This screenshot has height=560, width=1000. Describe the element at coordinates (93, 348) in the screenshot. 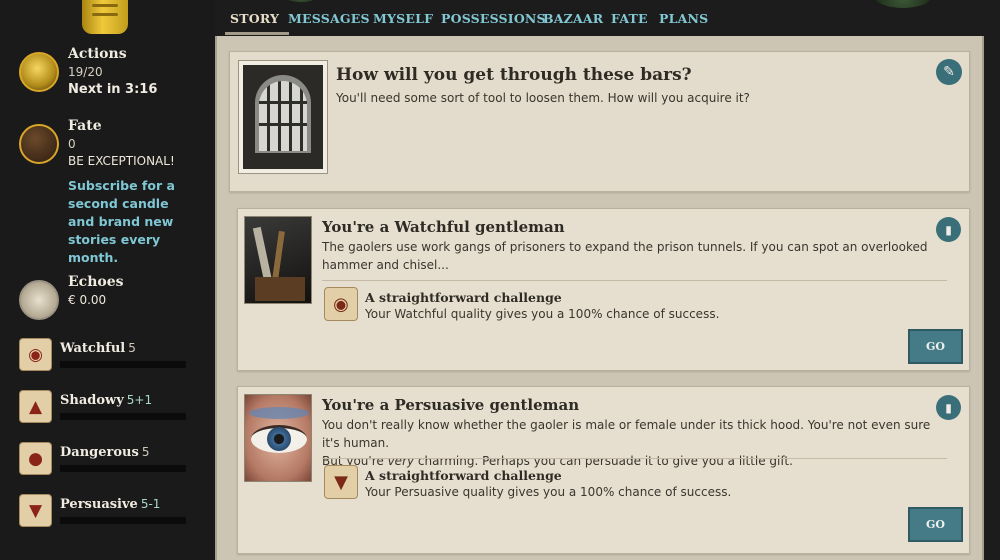

I see `quality-name: Watchful` at that location.